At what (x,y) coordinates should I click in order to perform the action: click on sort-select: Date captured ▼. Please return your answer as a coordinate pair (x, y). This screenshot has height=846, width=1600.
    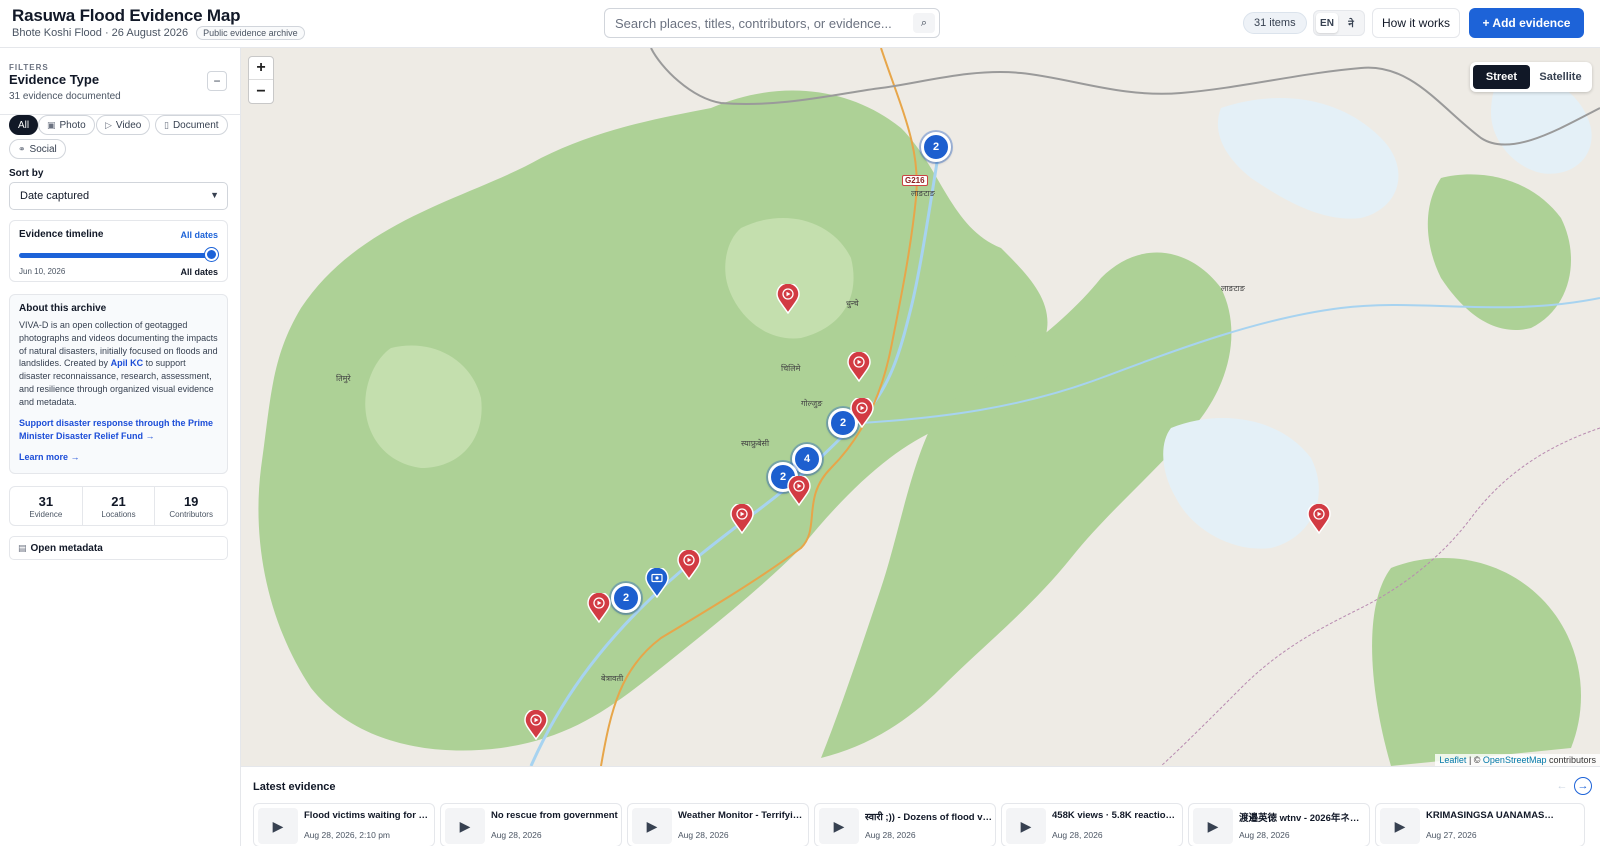
    Looking at the image, I should click on (118, 196).